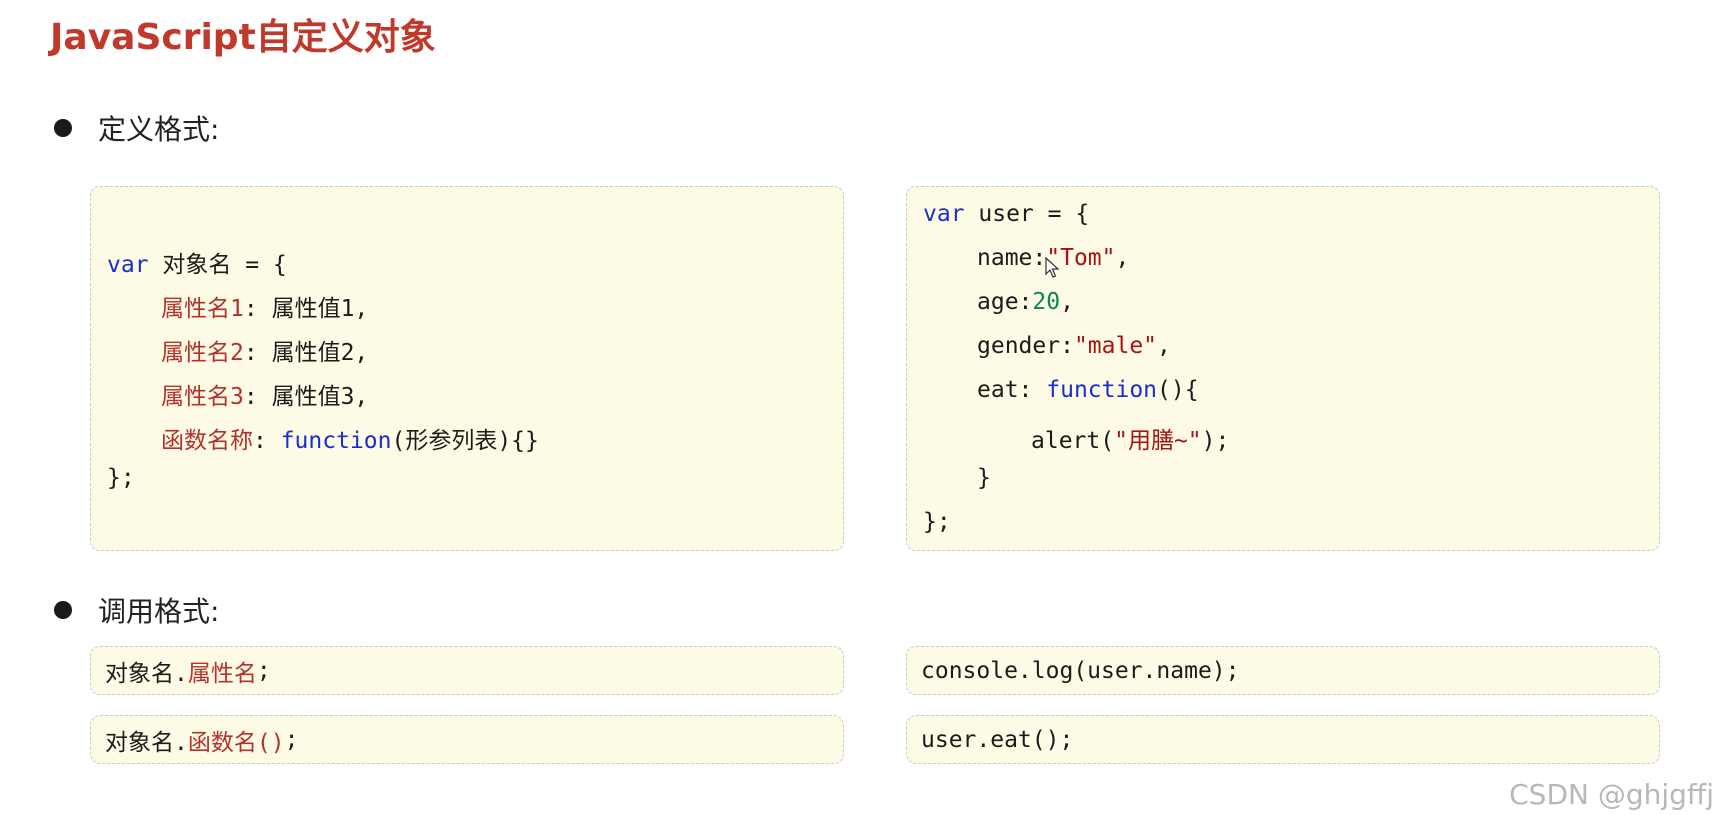 The width and height of the screenshot is (1724, 815). What do you see at coordinates (1052, 267) in the screenshot?
I see `mouse-cursor-icon` at bounding box center [1052, 267].